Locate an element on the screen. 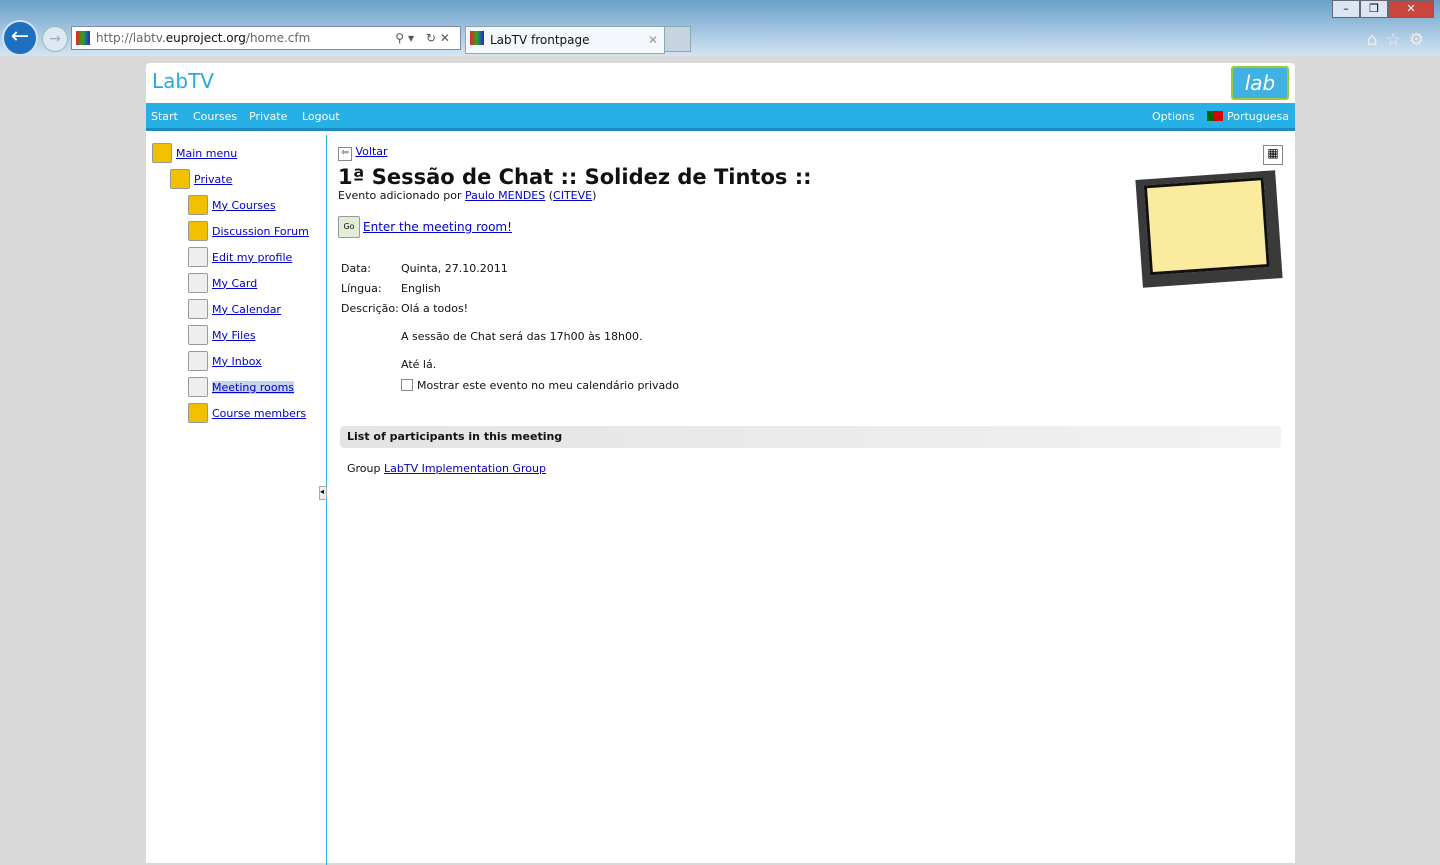 The image size is (1440, 865). search-refresh-stop-icons: ⚲▾ ↻✕ is located at coordinates (424, 38).